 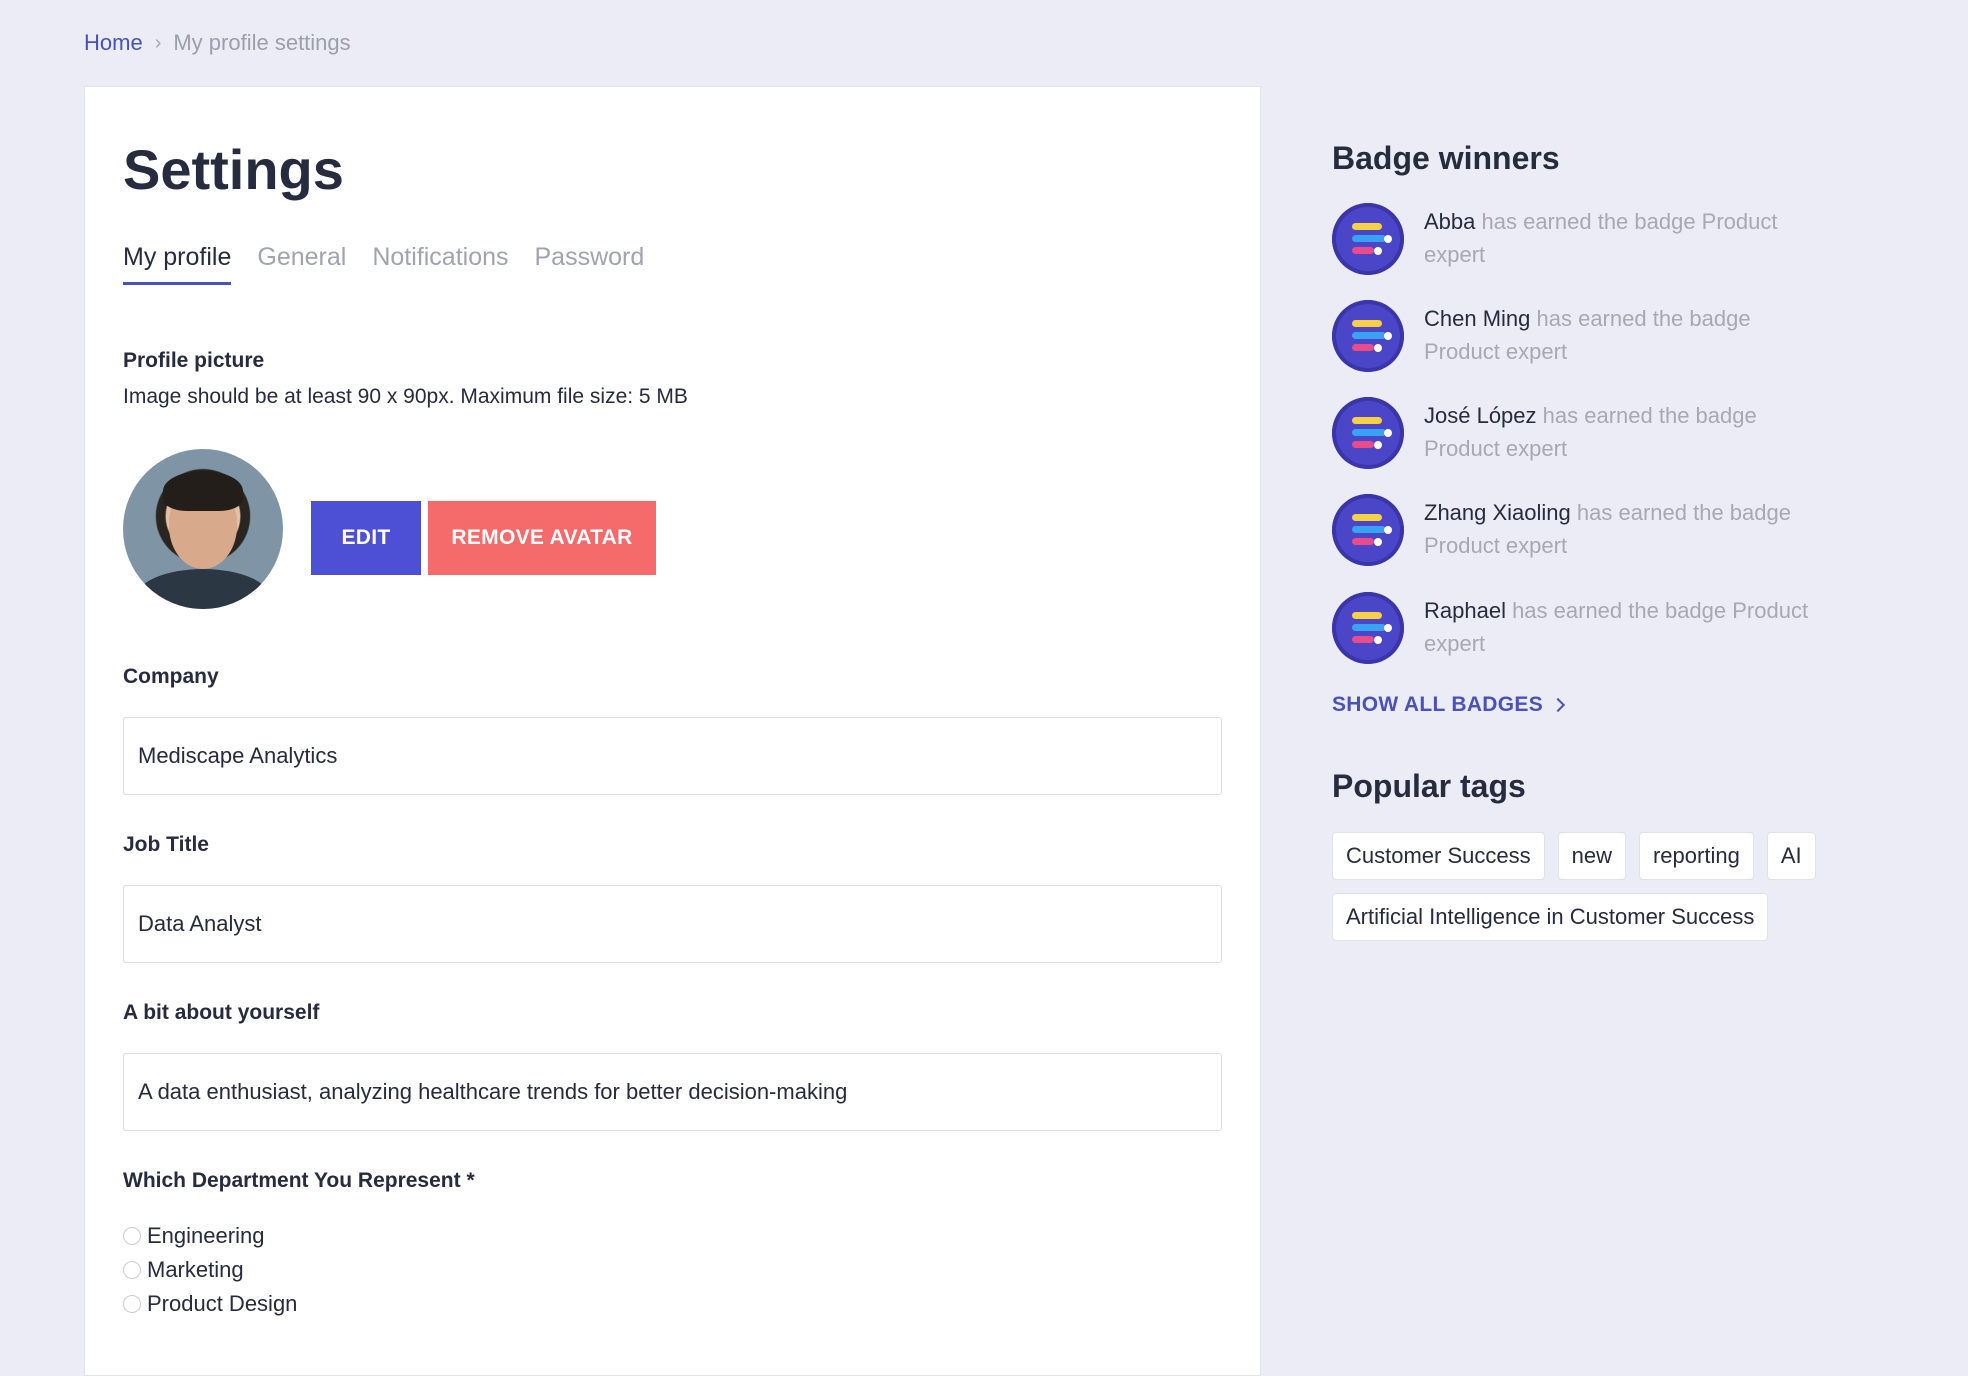 What do you see at coordinates (195, 1269) in the screenshot?
I see `radio-label: Marketing` at bounding box center [195, 1269].